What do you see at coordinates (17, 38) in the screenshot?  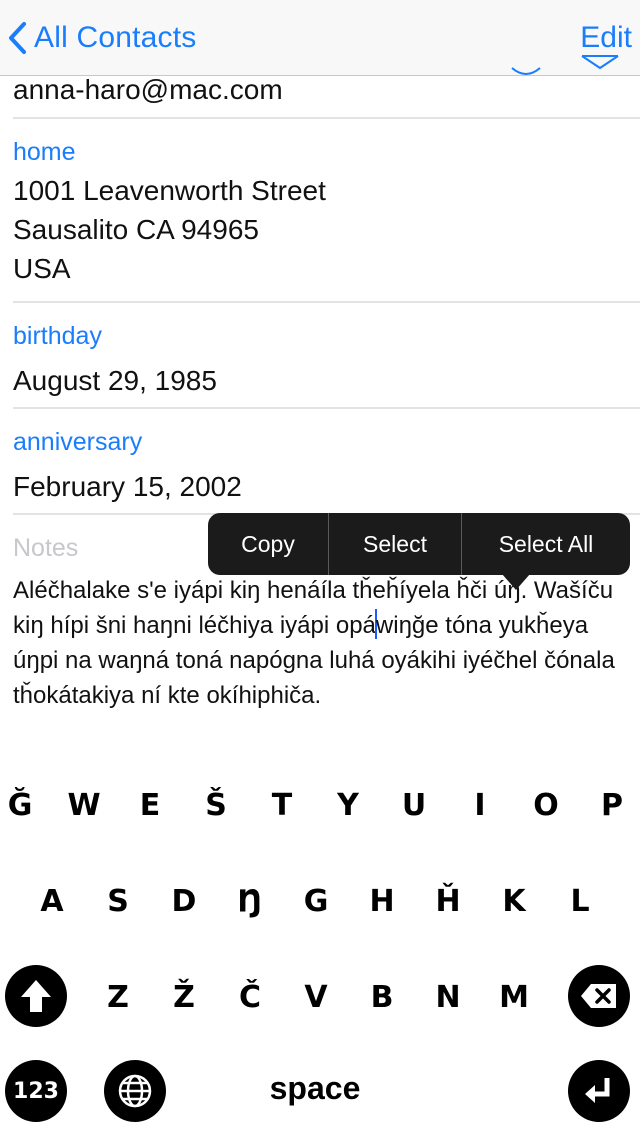 I see `chevron-left-icon` at bounding box center [17, 38].